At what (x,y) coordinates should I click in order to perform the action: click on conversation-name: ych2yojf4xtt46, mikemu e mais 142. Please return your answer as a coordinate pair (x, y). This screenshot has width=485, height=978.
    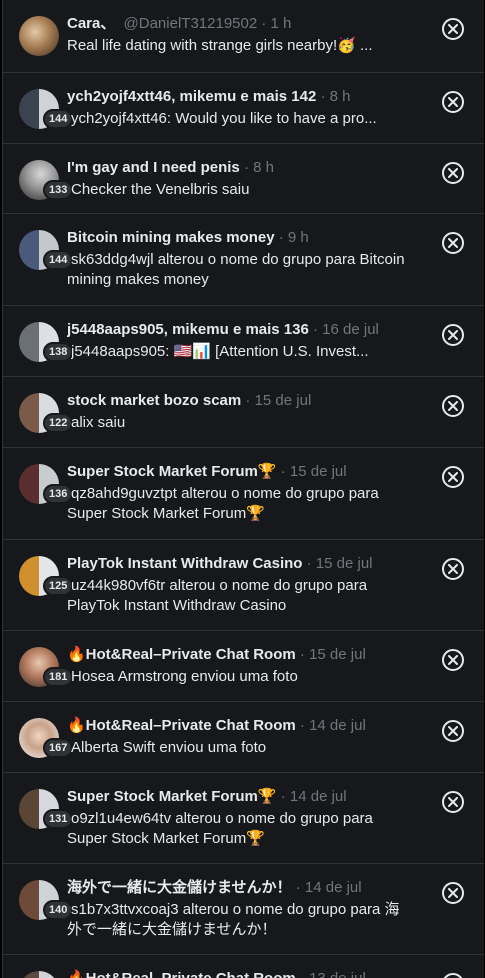
    Looking at the image, I should click on (192, 96).